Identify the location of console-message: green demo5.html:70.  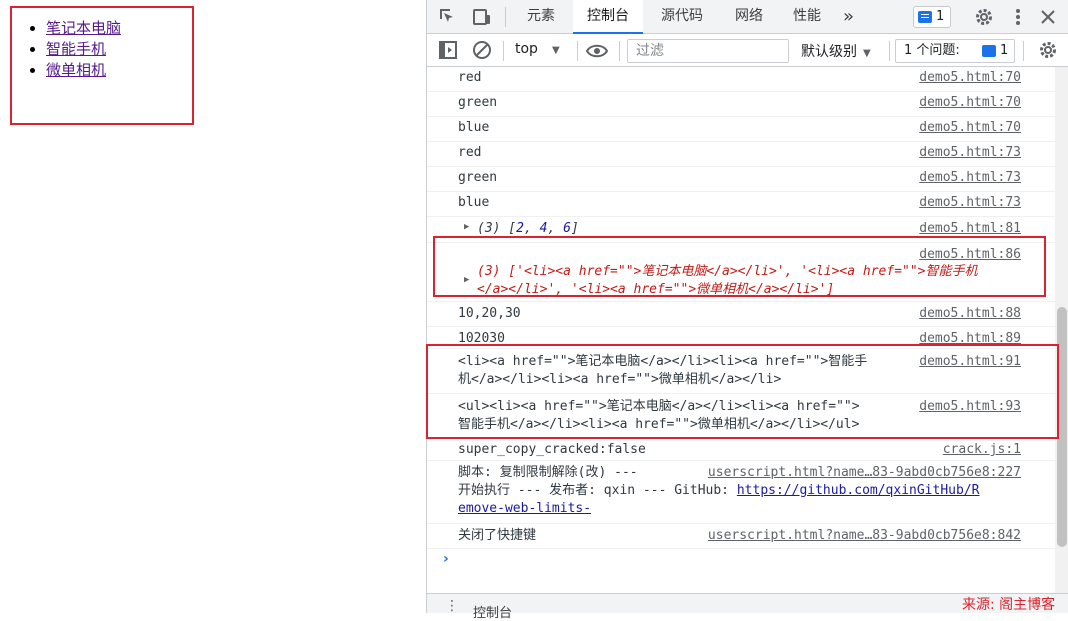
(741, 104).